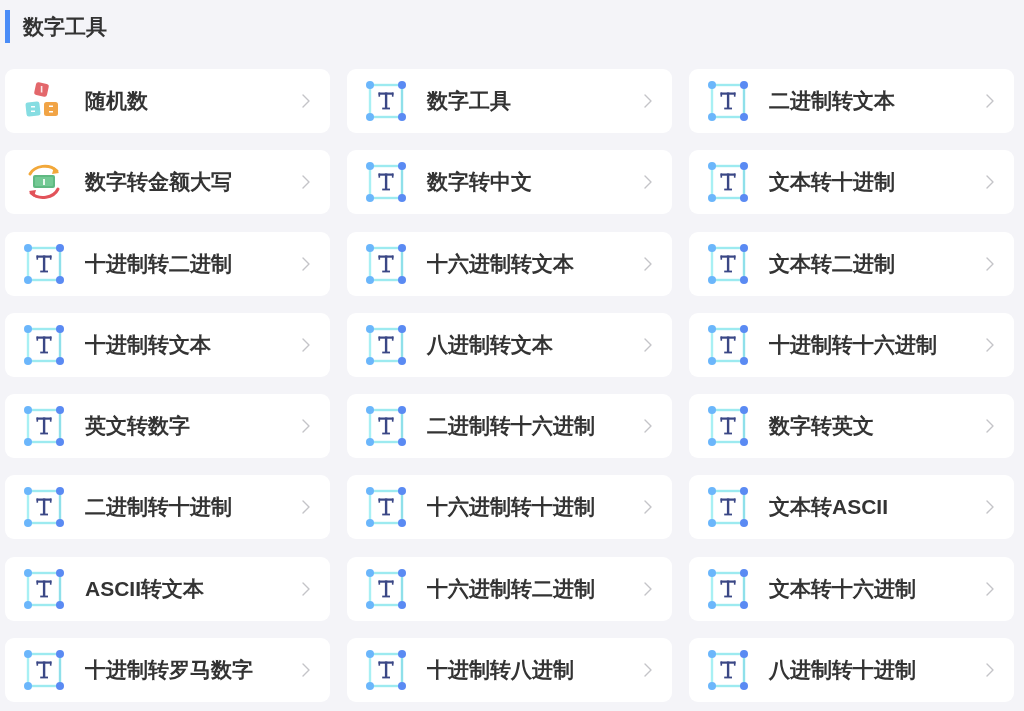 The image size is (1024, 711). What do you see at coordinates (851, 101) in the screenshot?
I see `tool-card: 二进制转文本` at bounding box center [851, 101].